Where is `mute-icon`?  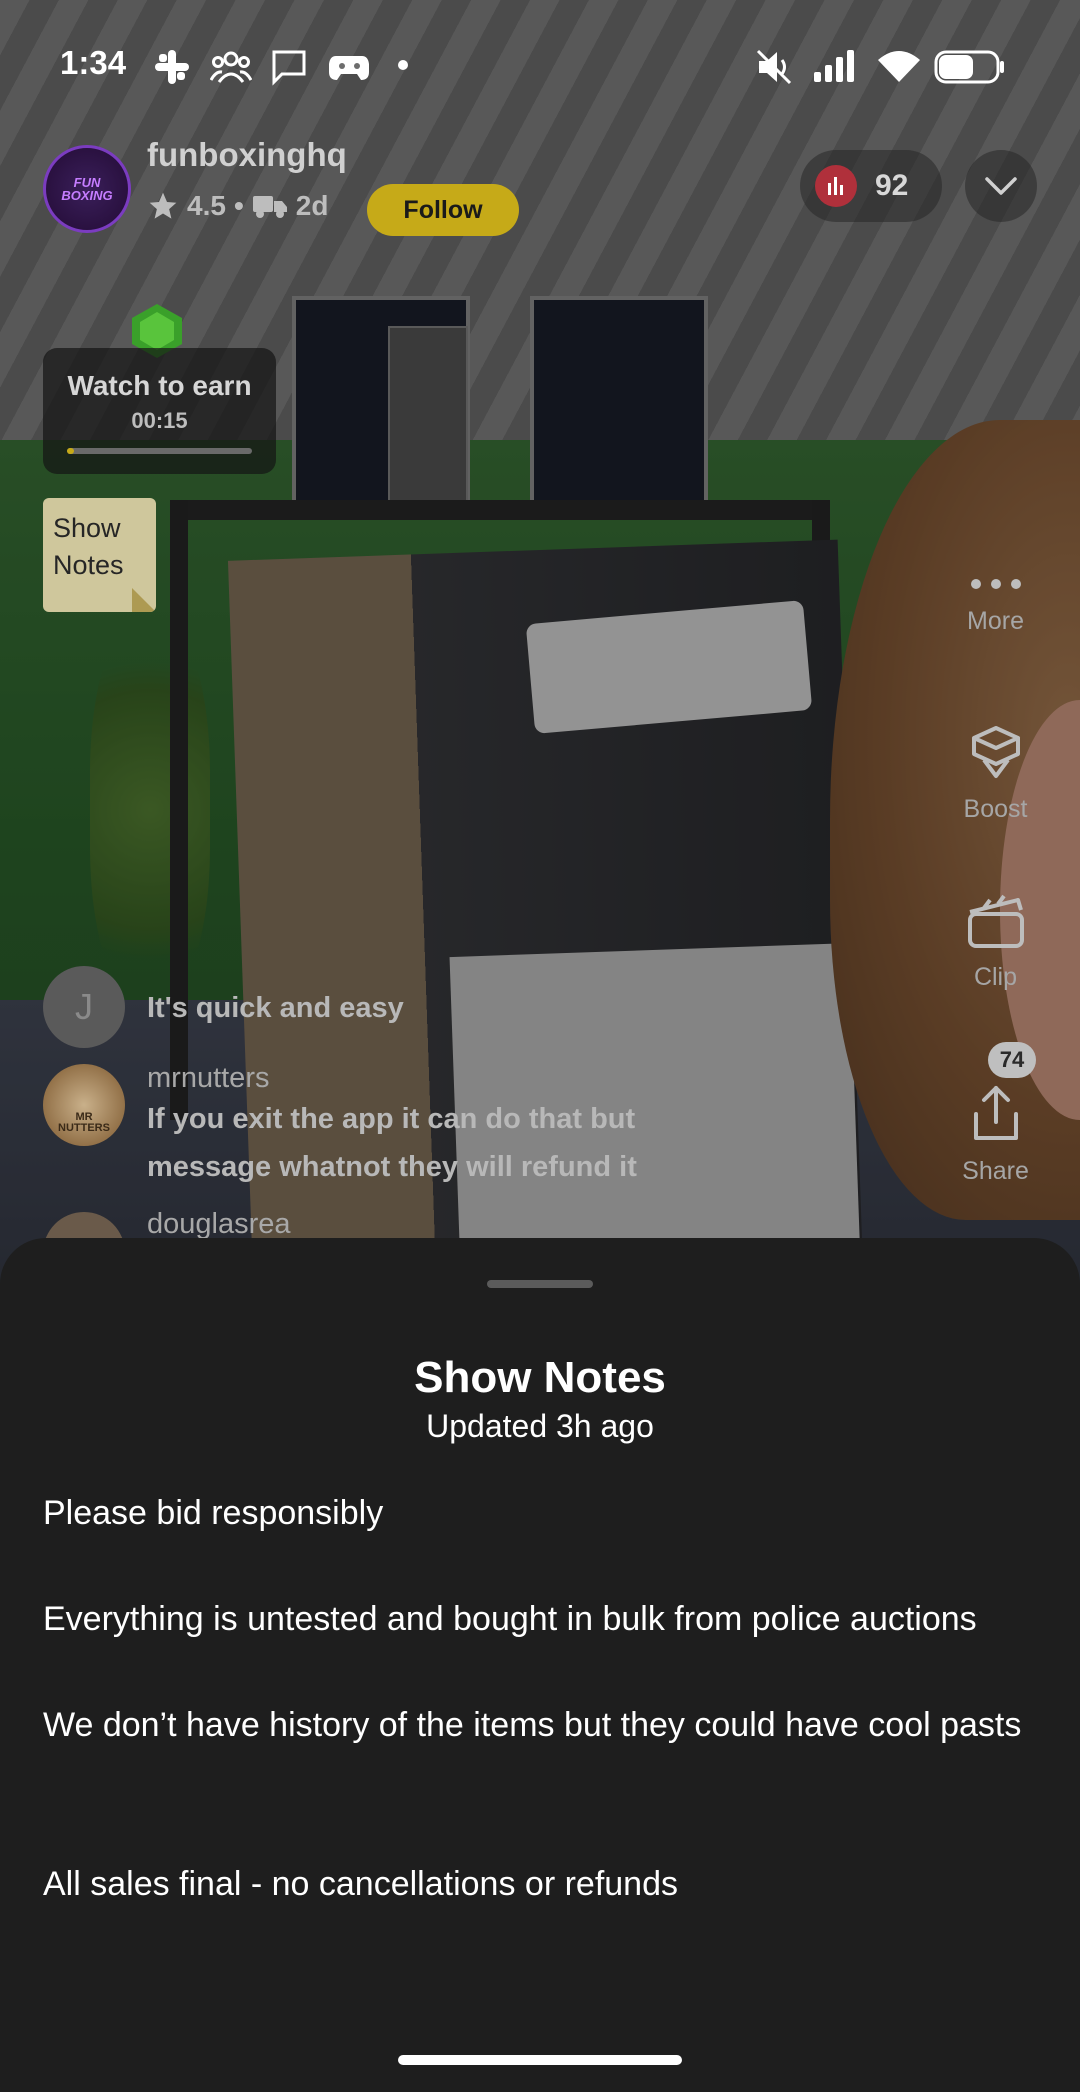
mute-icon is located at coordinates (774, 67).